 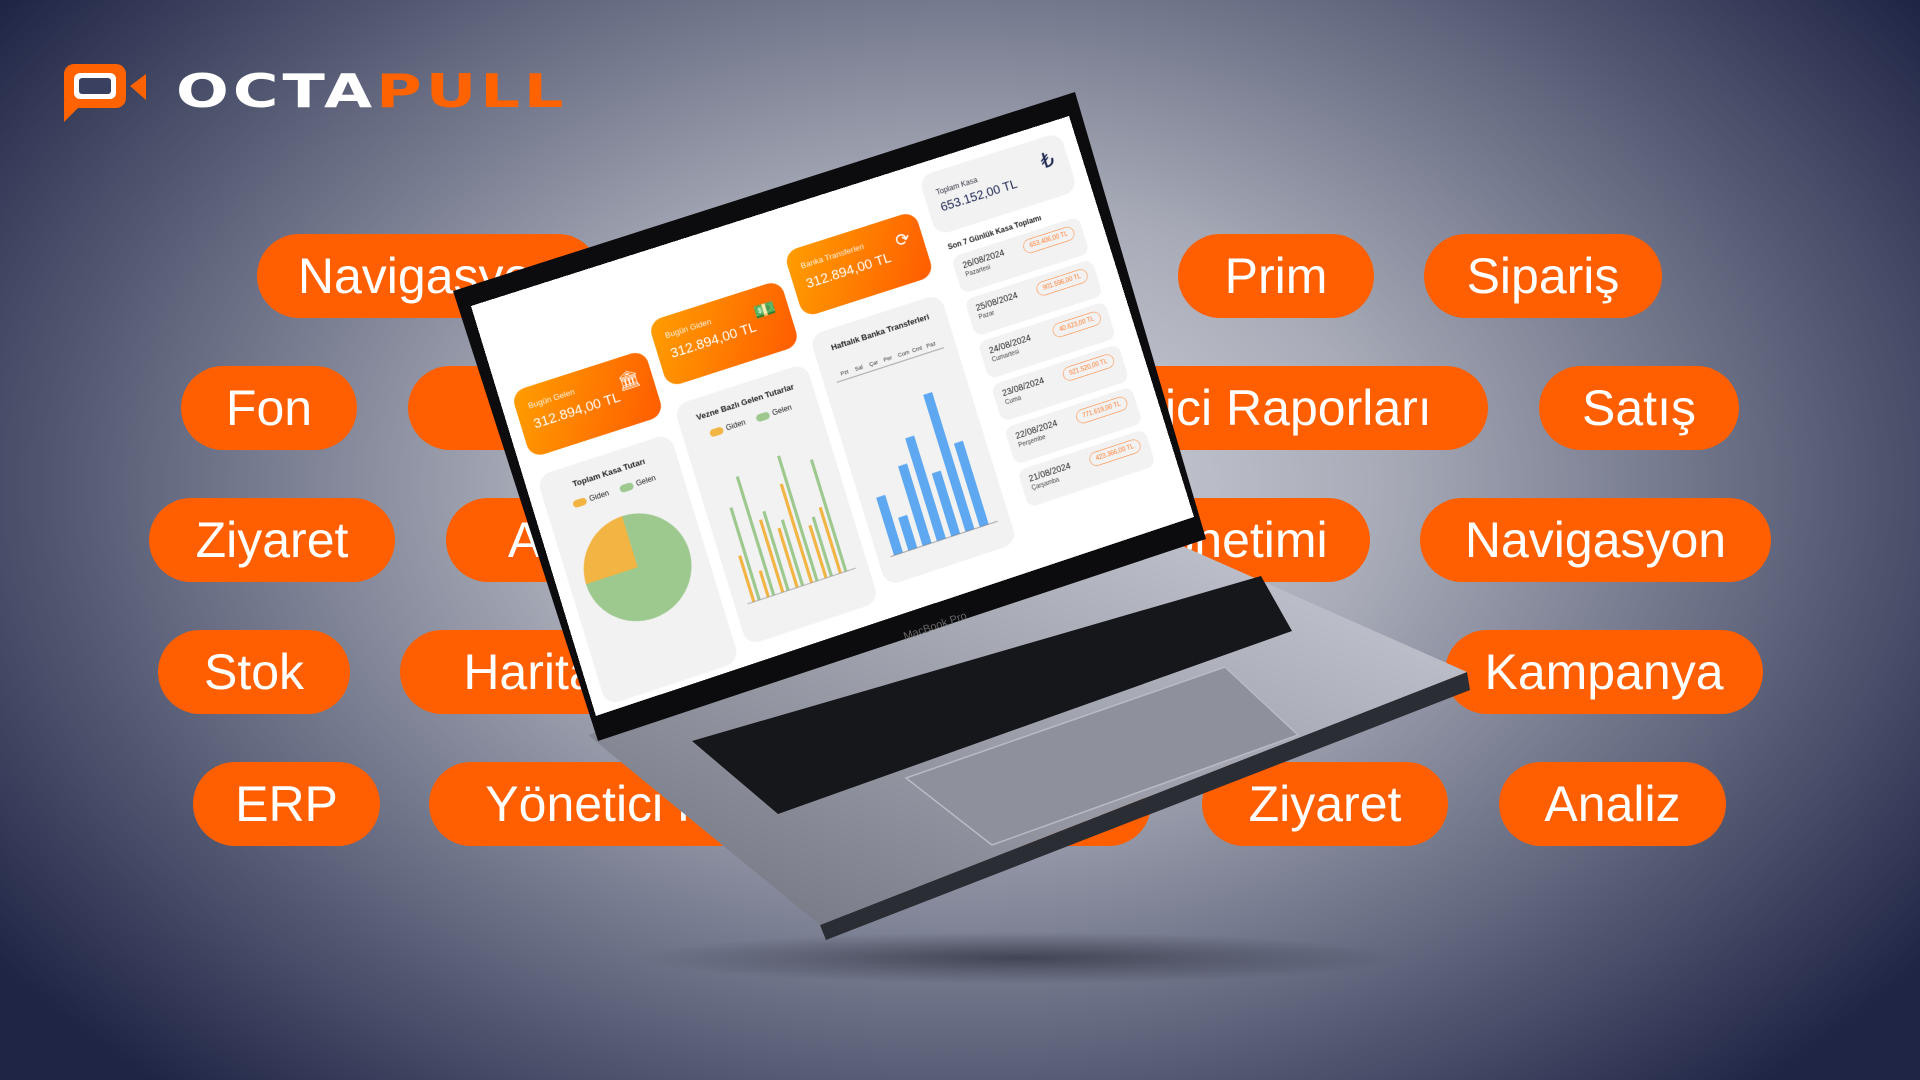 What do you see at coordinates (890, 365) in the screenshot?
I see `axis-line` at bounding box center [890, 365].